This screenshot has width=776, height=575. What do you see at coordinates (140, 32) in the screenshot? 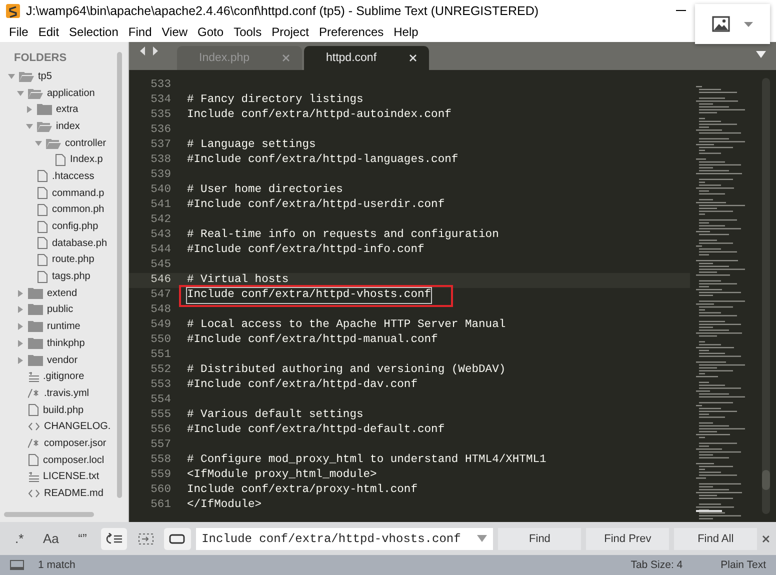
I see `menu-item: Find` at bounding box center [140, 32].